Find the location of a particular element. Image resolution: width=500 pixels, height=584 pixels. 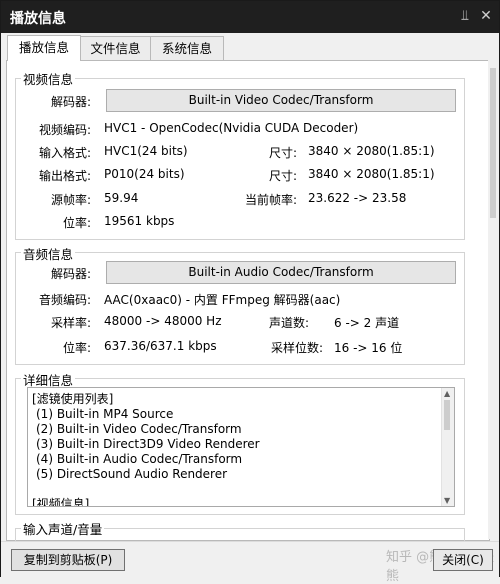

output-size-value: 3840 × 2080(1.85:1) is located at coordinates (371, 174).